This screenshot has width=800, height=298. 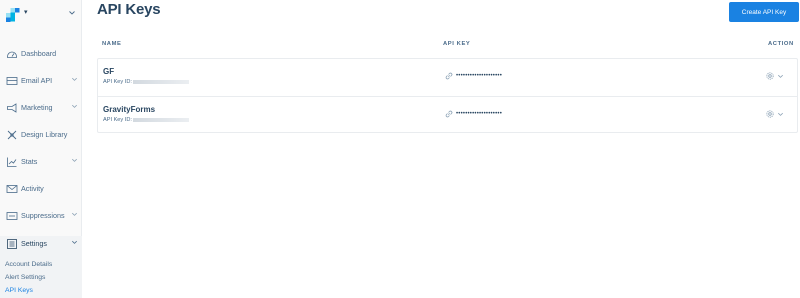 What do you see at coordinates (112, 44) in the screenshot?
I see `column-header-name: NAME` at bounding box center [112, 44].